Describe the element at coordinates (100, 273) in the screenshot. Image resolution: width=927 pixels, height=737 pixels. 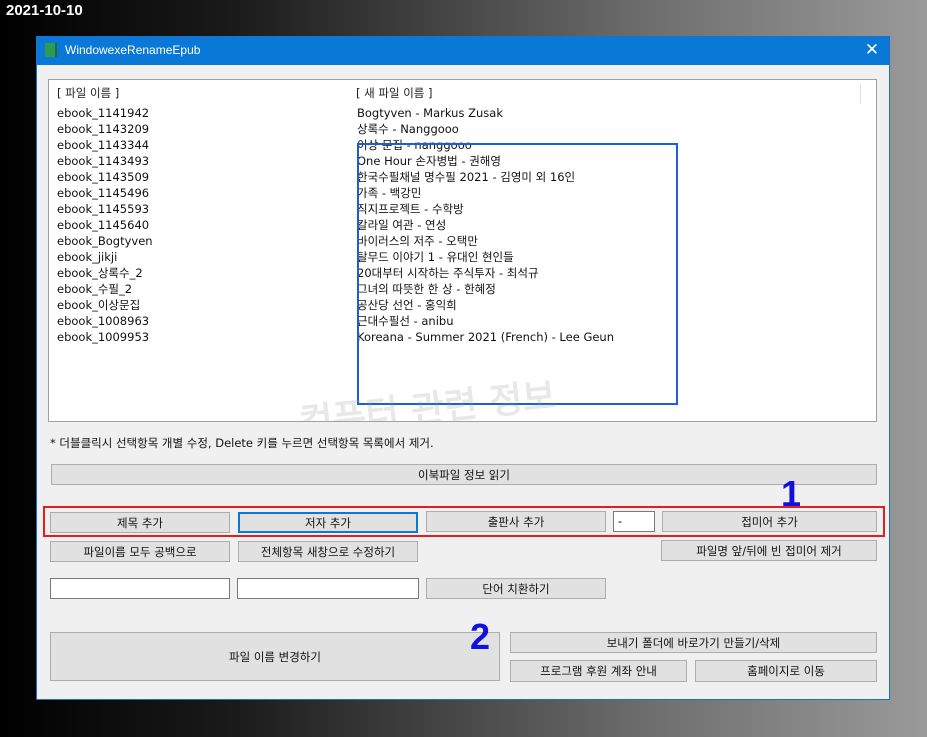
I see `file-name-cell: ebook_상록수_2` at that location.